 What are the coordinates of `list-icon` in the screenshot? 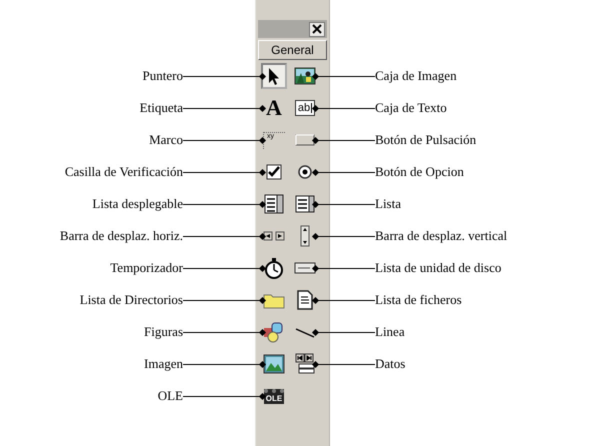 It's located at (305, 204).